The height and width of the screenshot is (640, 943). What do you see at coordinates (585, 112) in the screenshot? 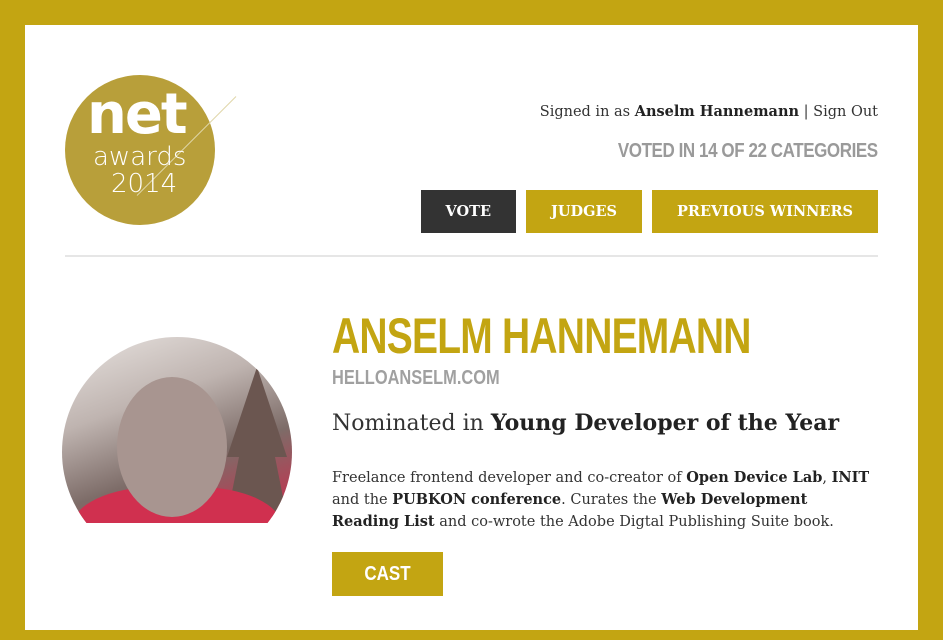
I see `signed-in-prefix: Signed in as` at bounding box center [585, 112].